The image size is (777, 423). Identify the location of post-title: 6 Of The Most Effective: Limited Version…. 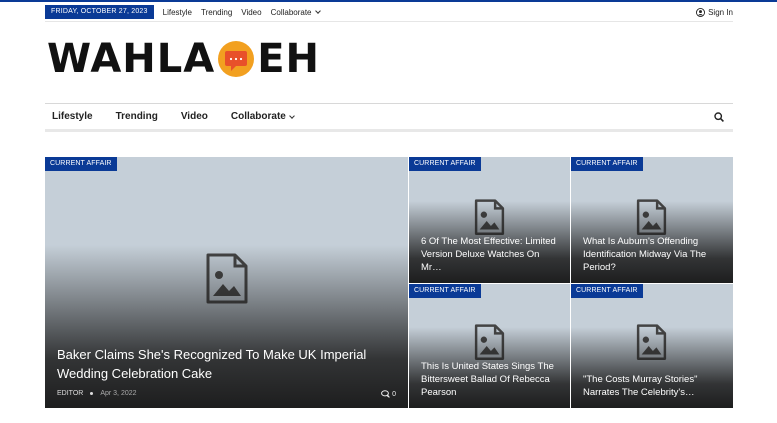
(489, 254).